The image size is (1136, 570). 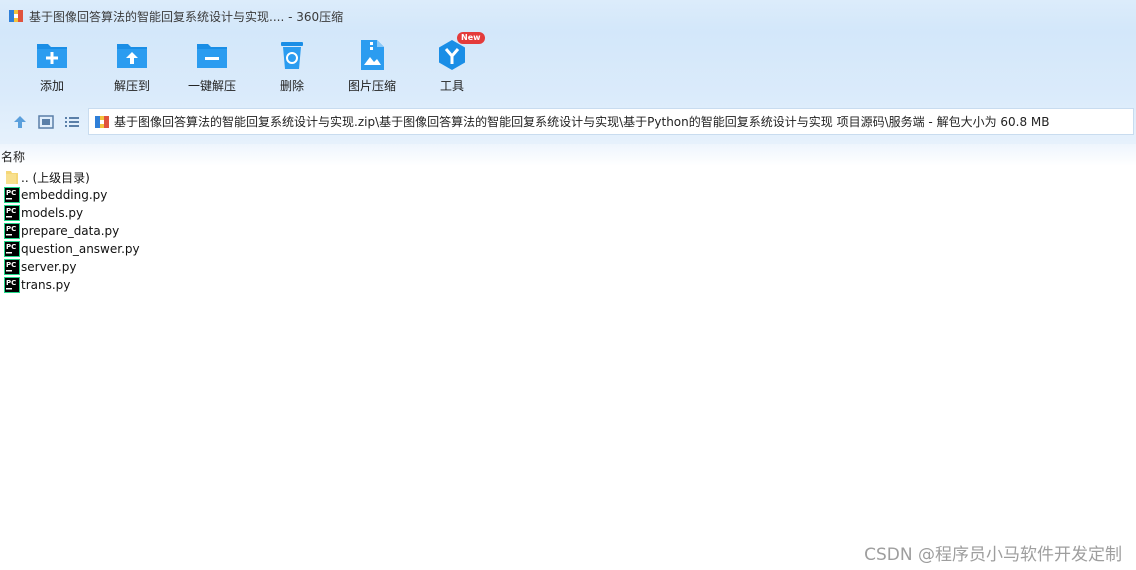 I want to click on one-click-extract-icon, so click(x=212, y=56).